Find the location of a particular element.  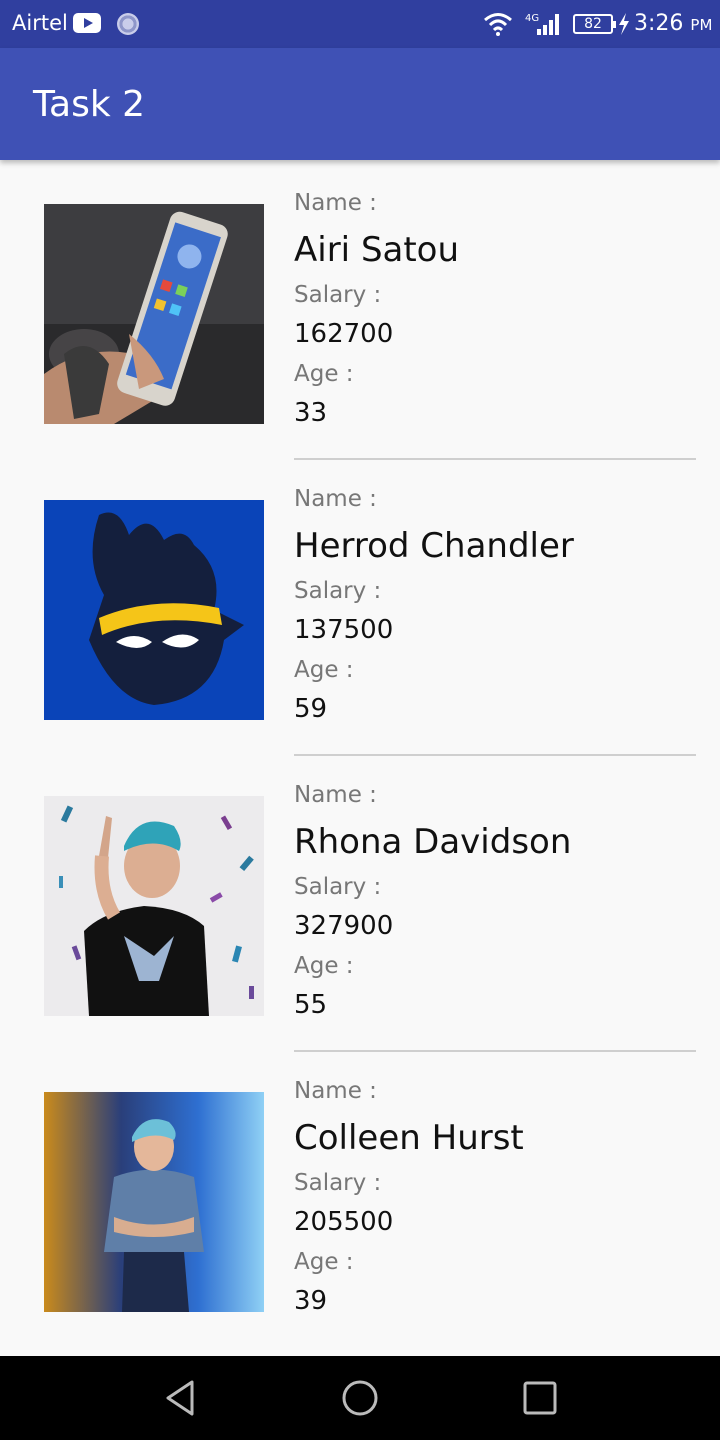

battery-level: 82 is located at coordinates (593, 24).